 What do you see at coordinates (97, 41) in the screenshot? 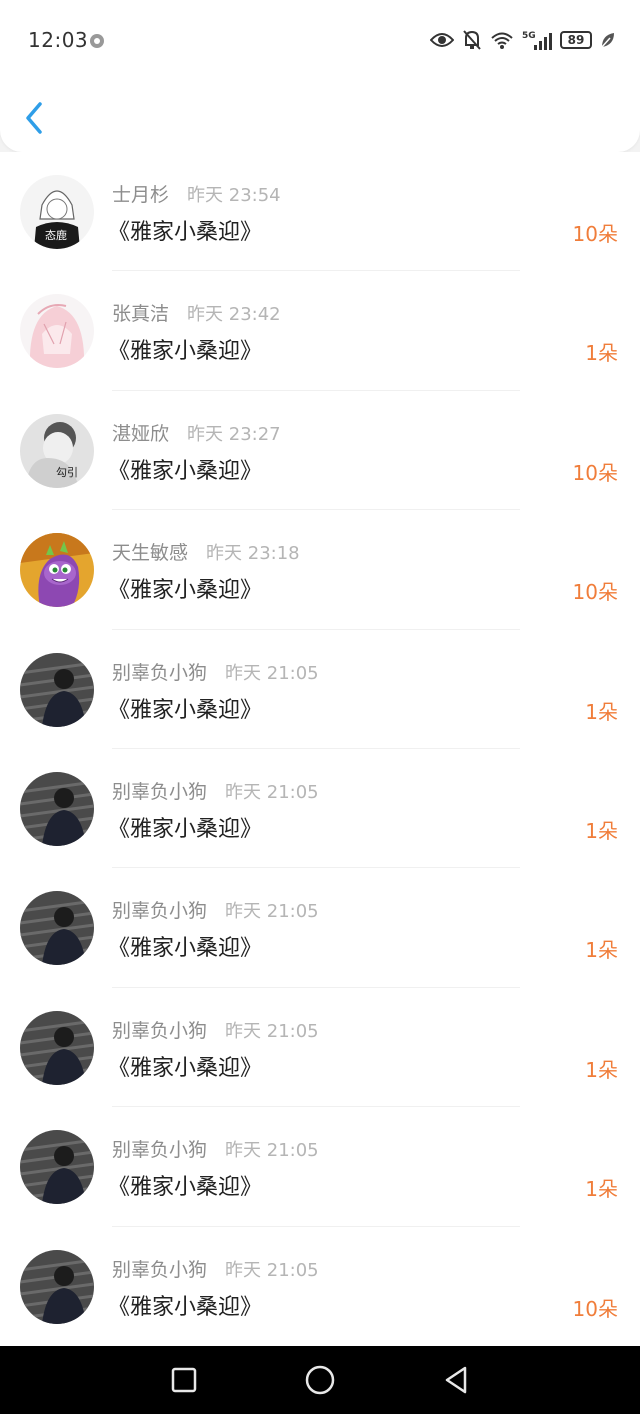
I see `notification-dot-icon` at bounding box center [97, 41].